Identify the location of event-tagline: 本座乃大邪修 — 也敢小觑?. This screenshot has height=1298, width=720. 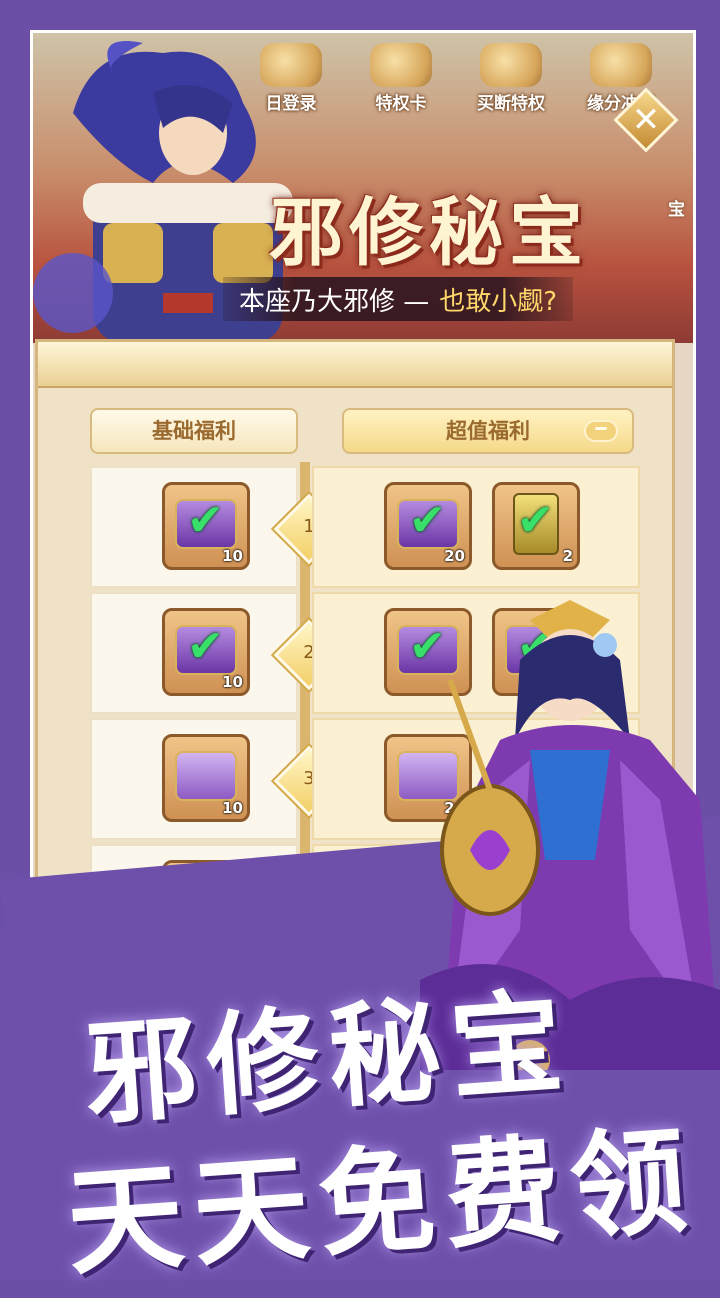
(398, 299).